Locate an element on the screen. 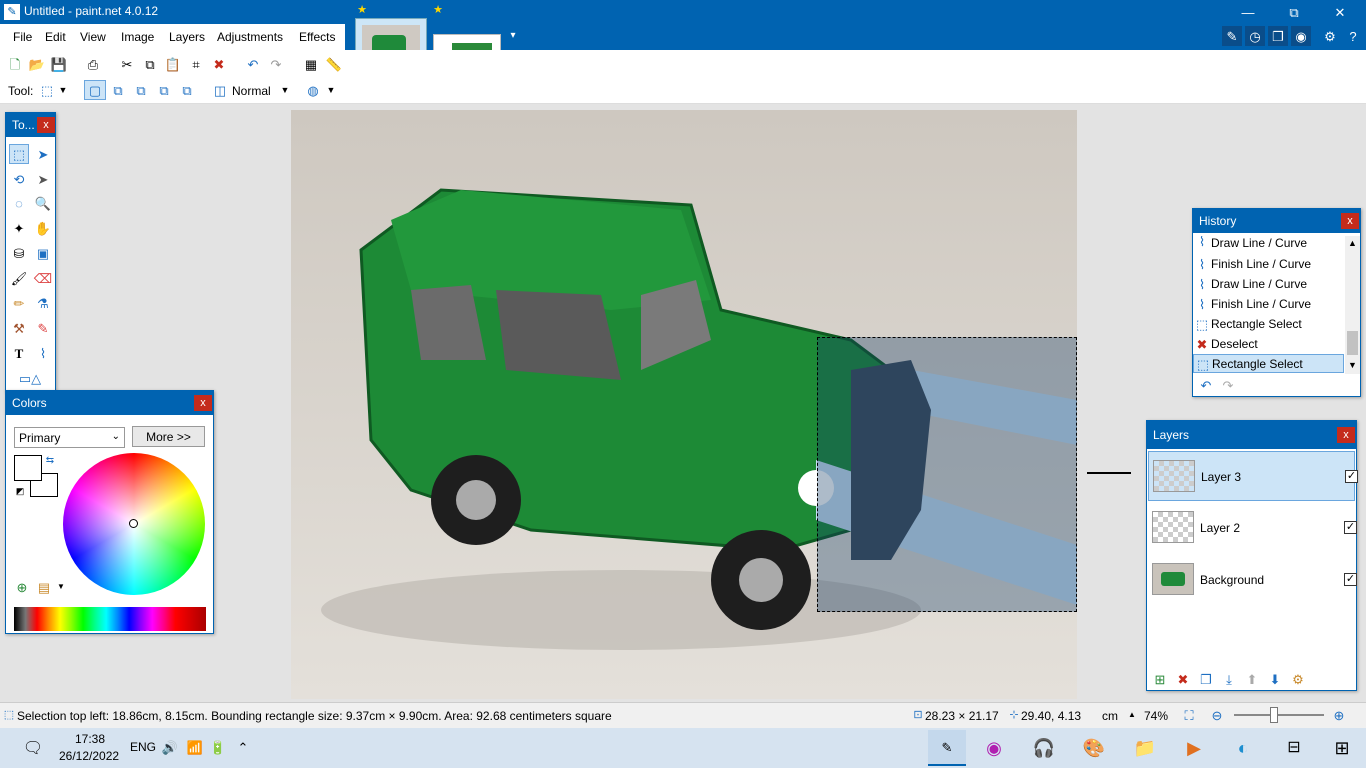 The width and height of the screenshot is (1366, 768). taskbar-paint-icon: 🎨 is located at coordinates (1094, 748).